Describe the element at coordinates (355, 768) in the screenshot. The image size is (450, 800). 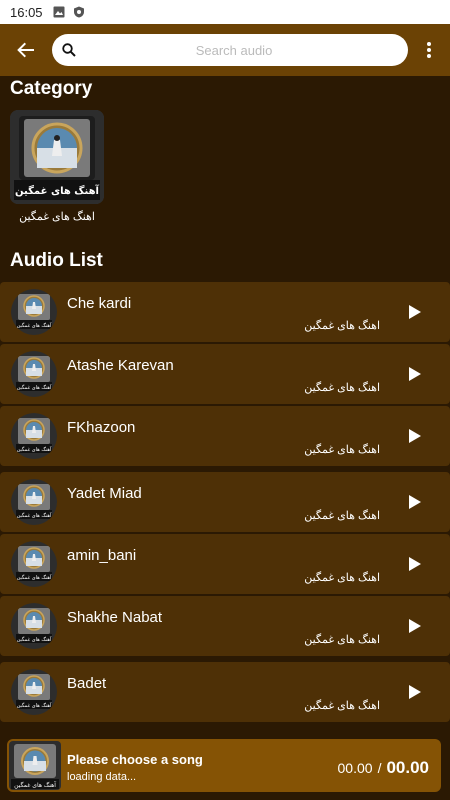
I see `current-time: 00.00` at that location.